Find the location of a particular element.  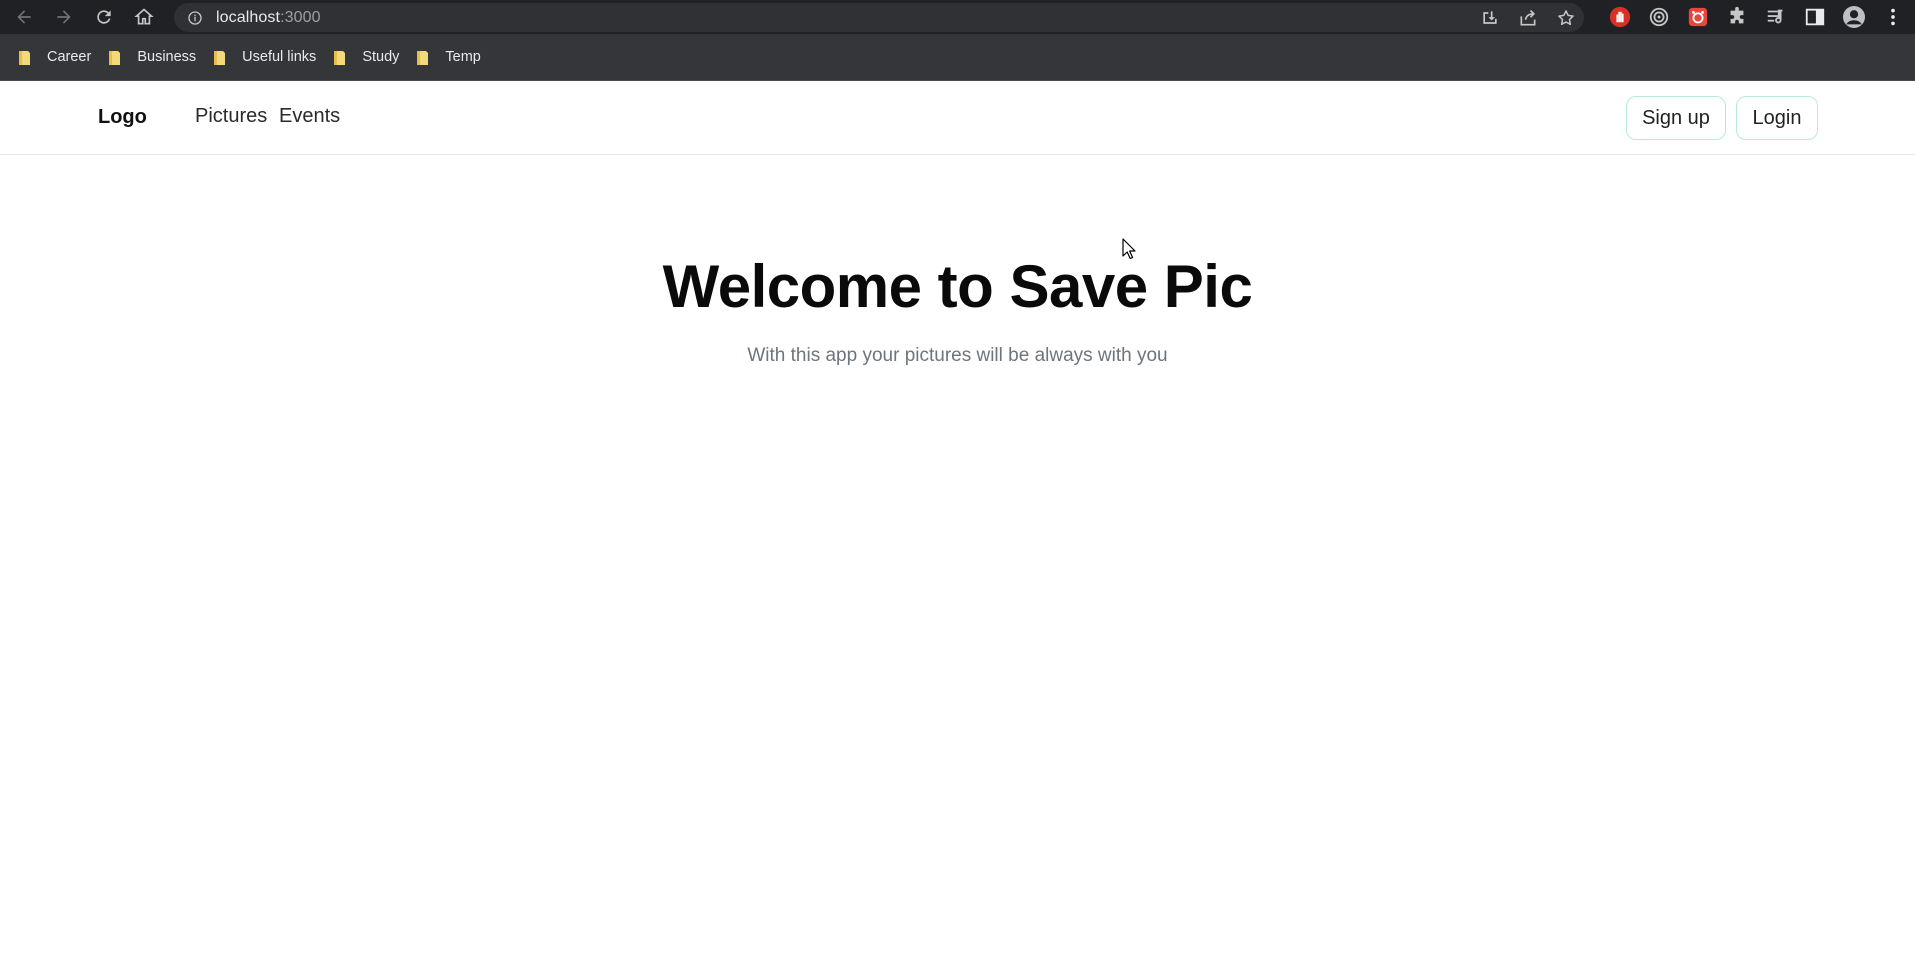

bookmark-folder-temp: Temp is located at coordinates (450, 57).